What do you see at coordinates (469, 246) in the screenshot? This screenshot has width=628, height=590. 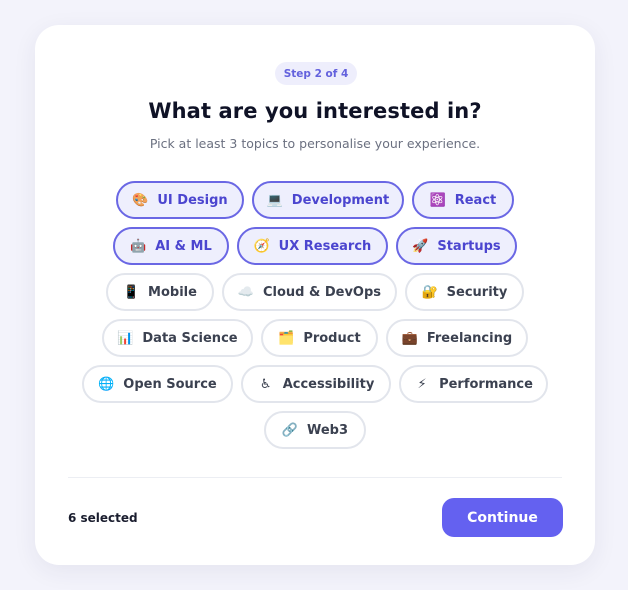 I see `topic-chip-label: Startups` at bounding box center [469, 246].